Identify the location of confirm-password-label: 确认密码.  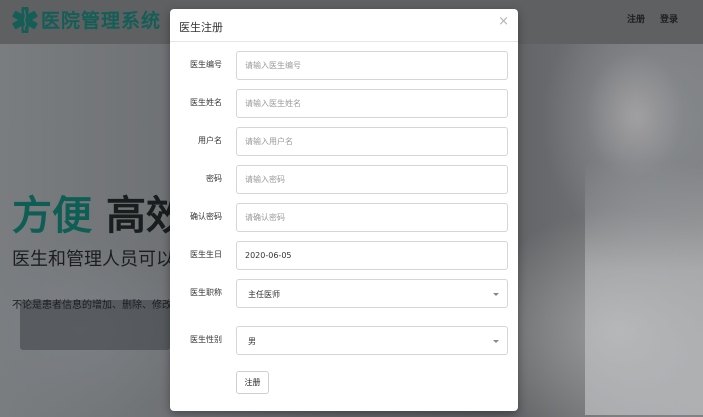
(206, 216).